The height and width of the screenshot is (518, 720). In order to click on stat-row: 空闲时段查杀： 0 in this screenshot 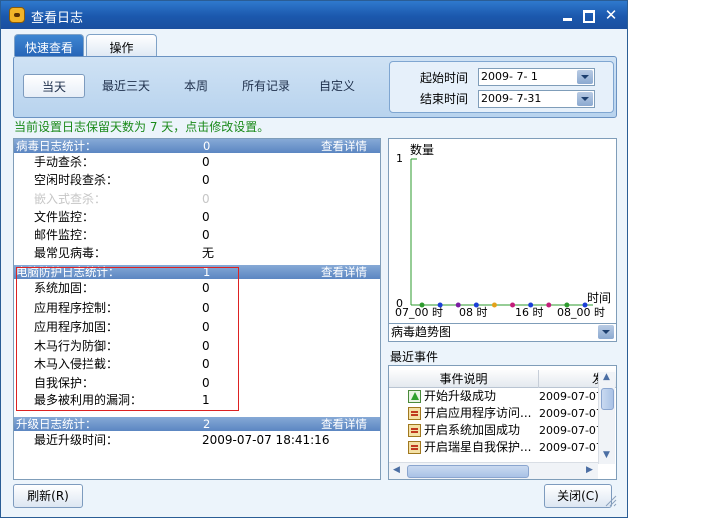, I will do `click(197, 180)`.